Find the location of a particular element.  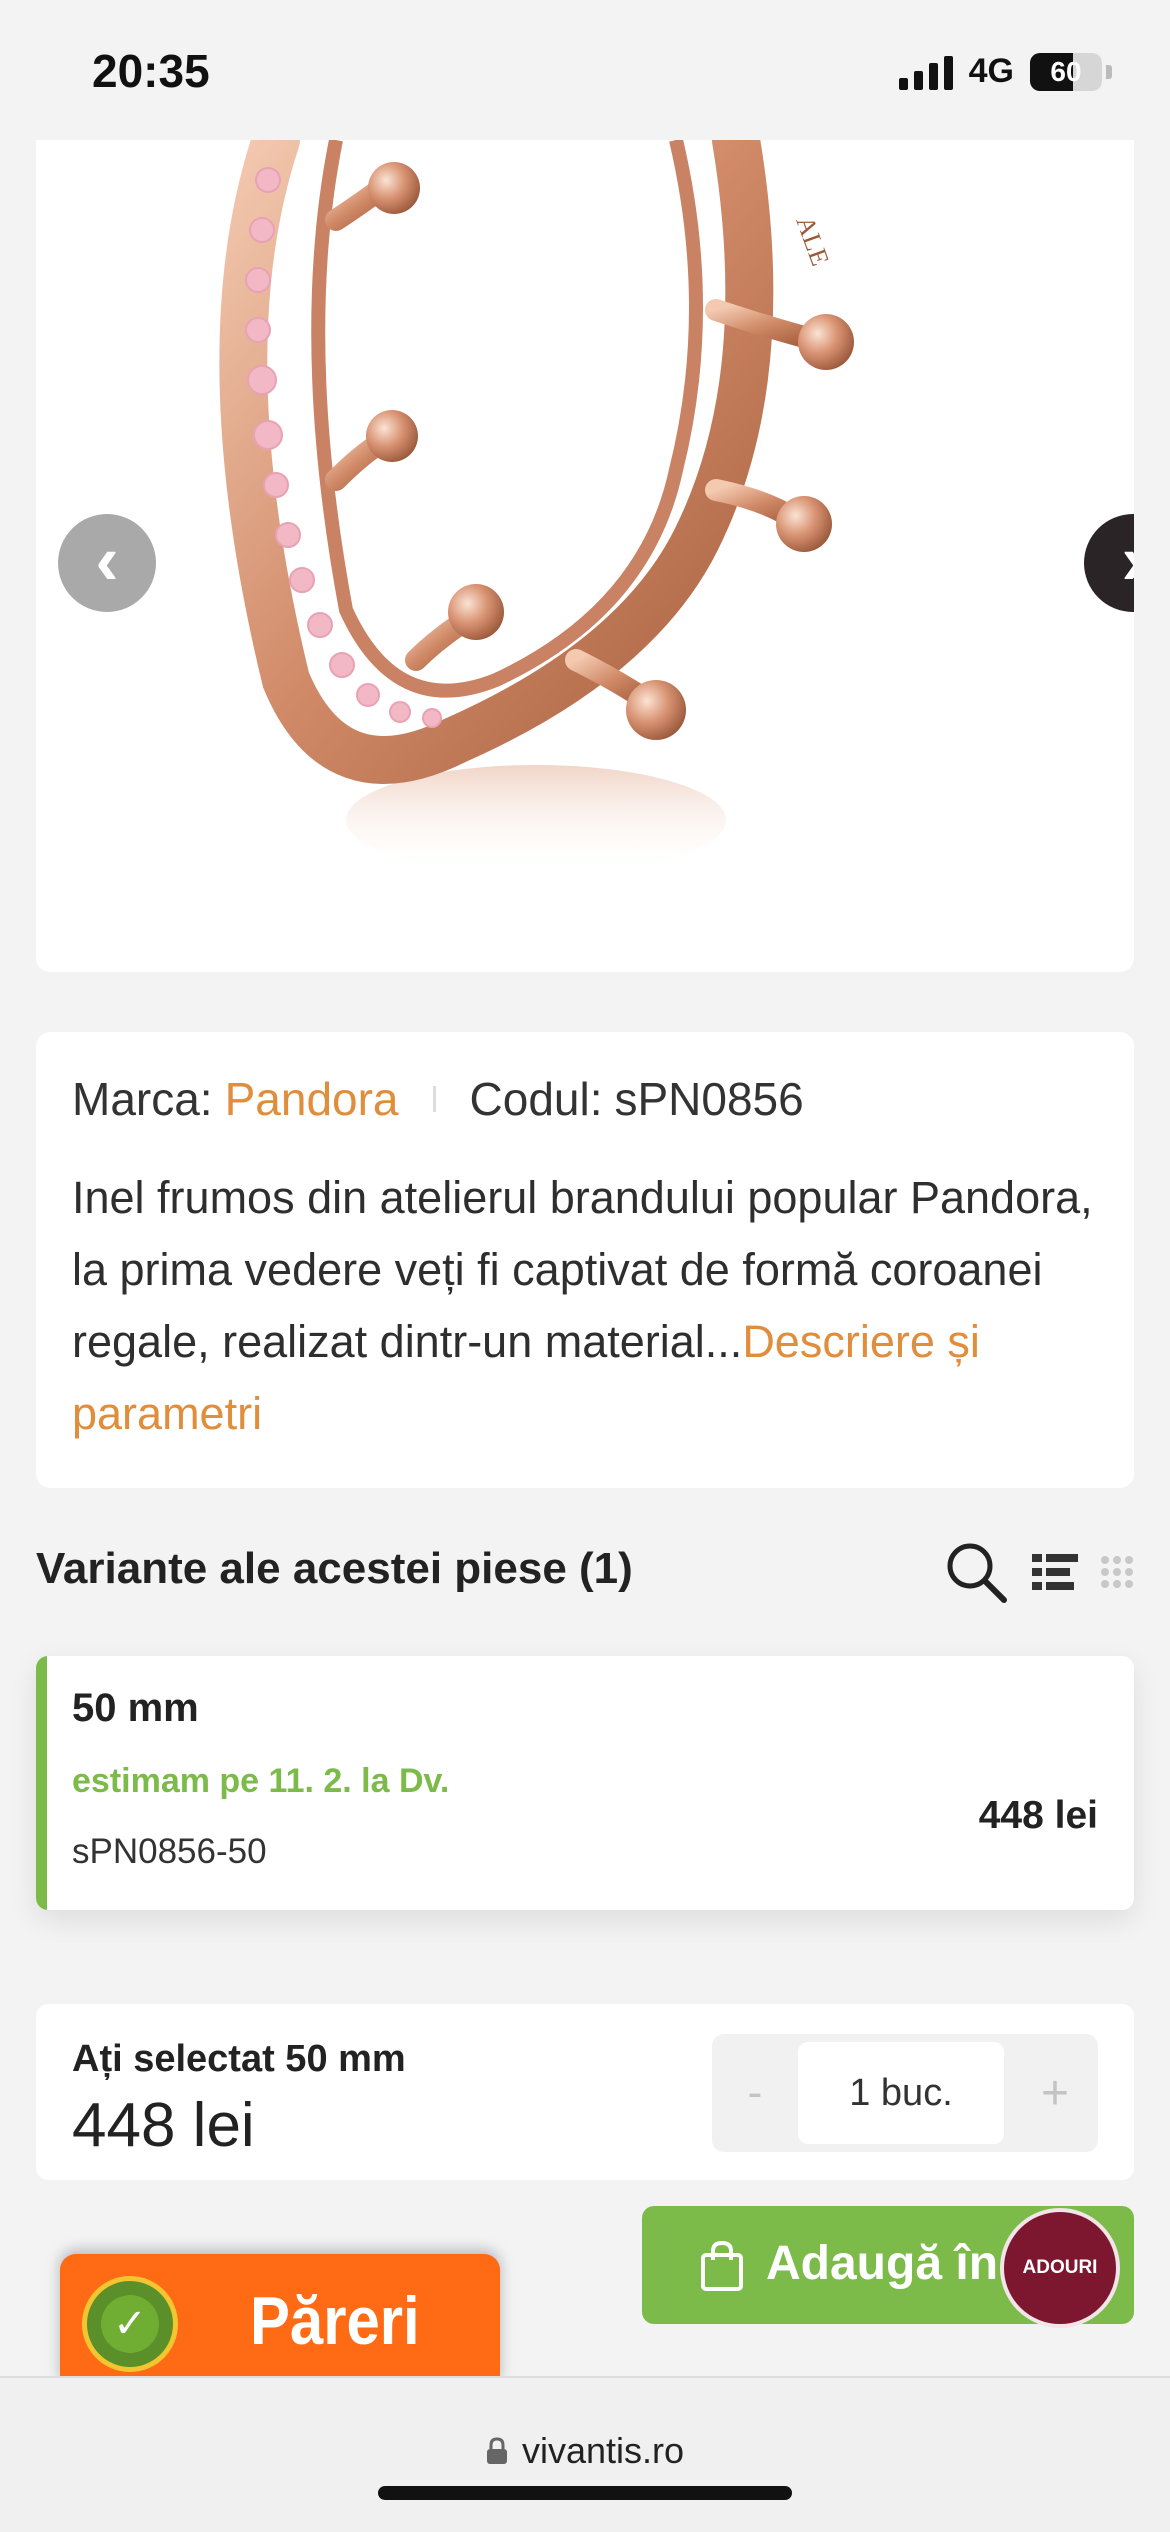

product-meta: Marca: Pandora Codul: sPN0856 is located at coordinates (438, 1099).